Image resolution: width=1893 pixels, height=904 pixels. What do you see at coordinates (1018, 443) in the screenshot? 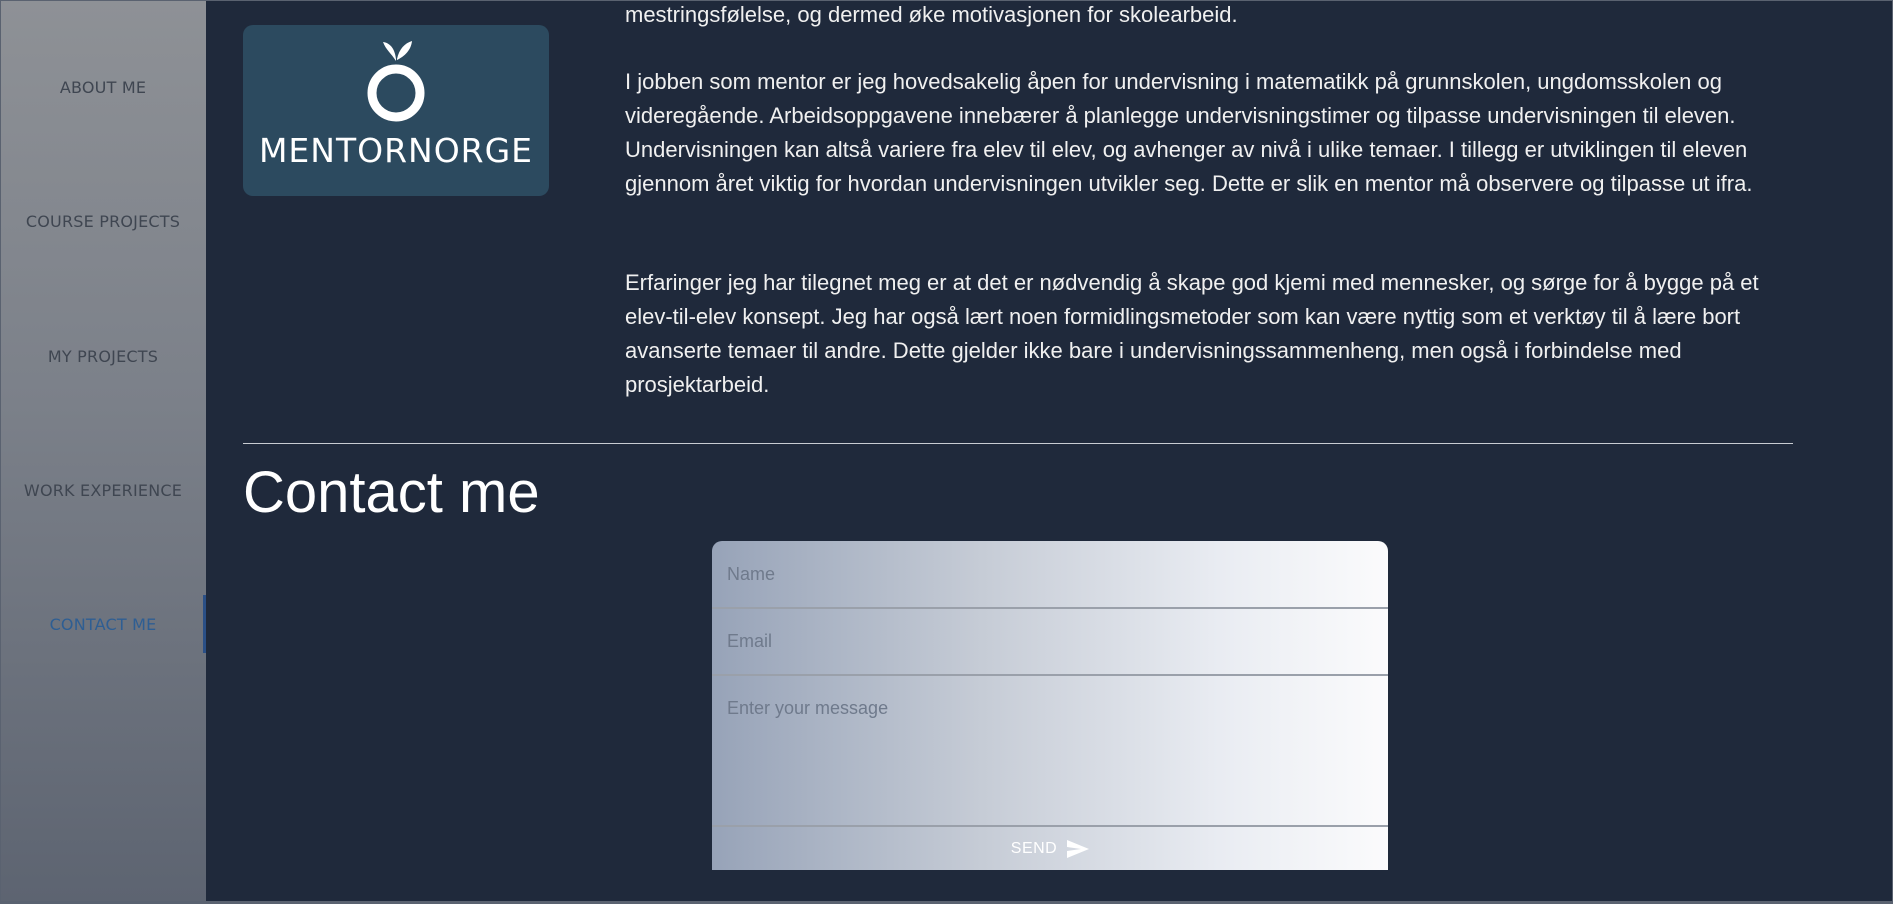
I see `section-divider` at bounding box center [1018, 443].